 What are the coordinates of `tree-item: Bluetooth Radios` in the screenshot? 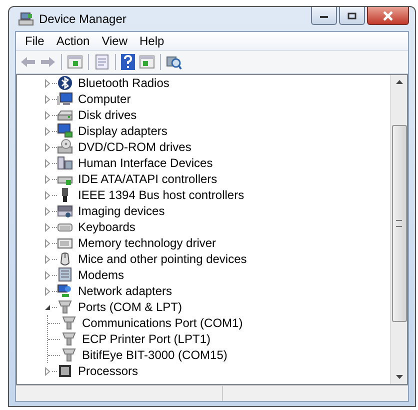 It's located at (123, 83).